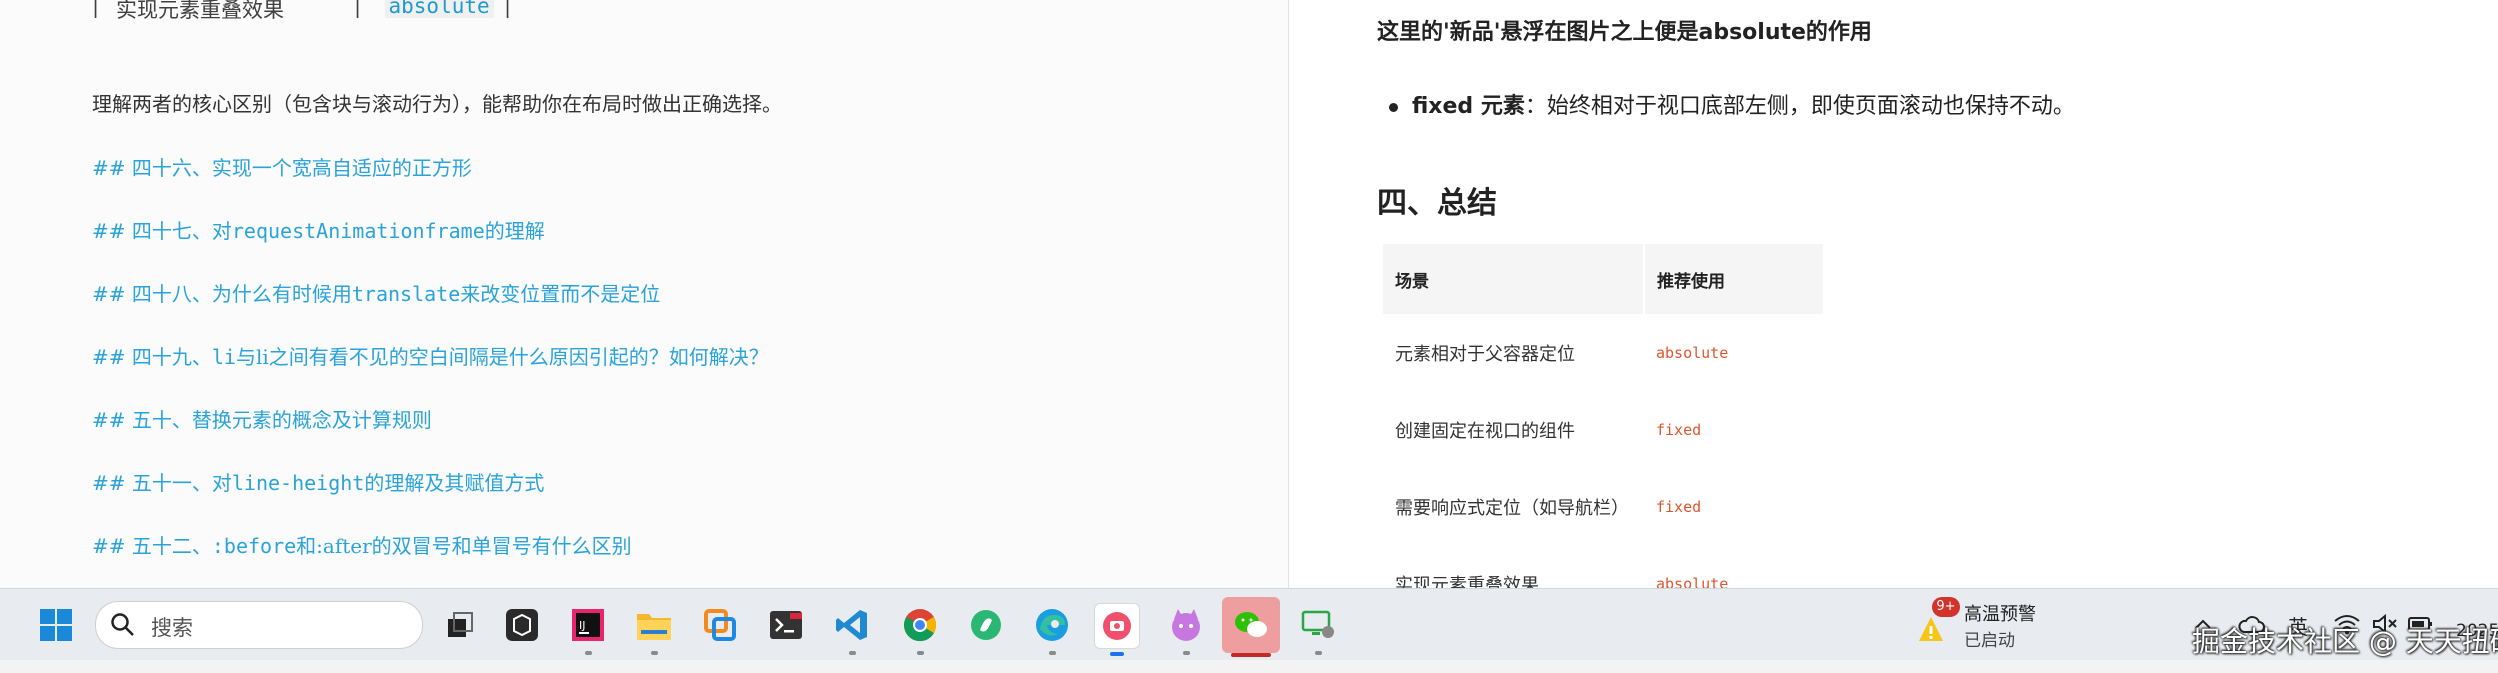 Image resolution: width=2498 pixels, height=673 pixels. I want to click on preview-bullet-item: fixed 元素：始终相对于视口底部左侧，即使页面滚动也保持不动。, so click(1732, 104).